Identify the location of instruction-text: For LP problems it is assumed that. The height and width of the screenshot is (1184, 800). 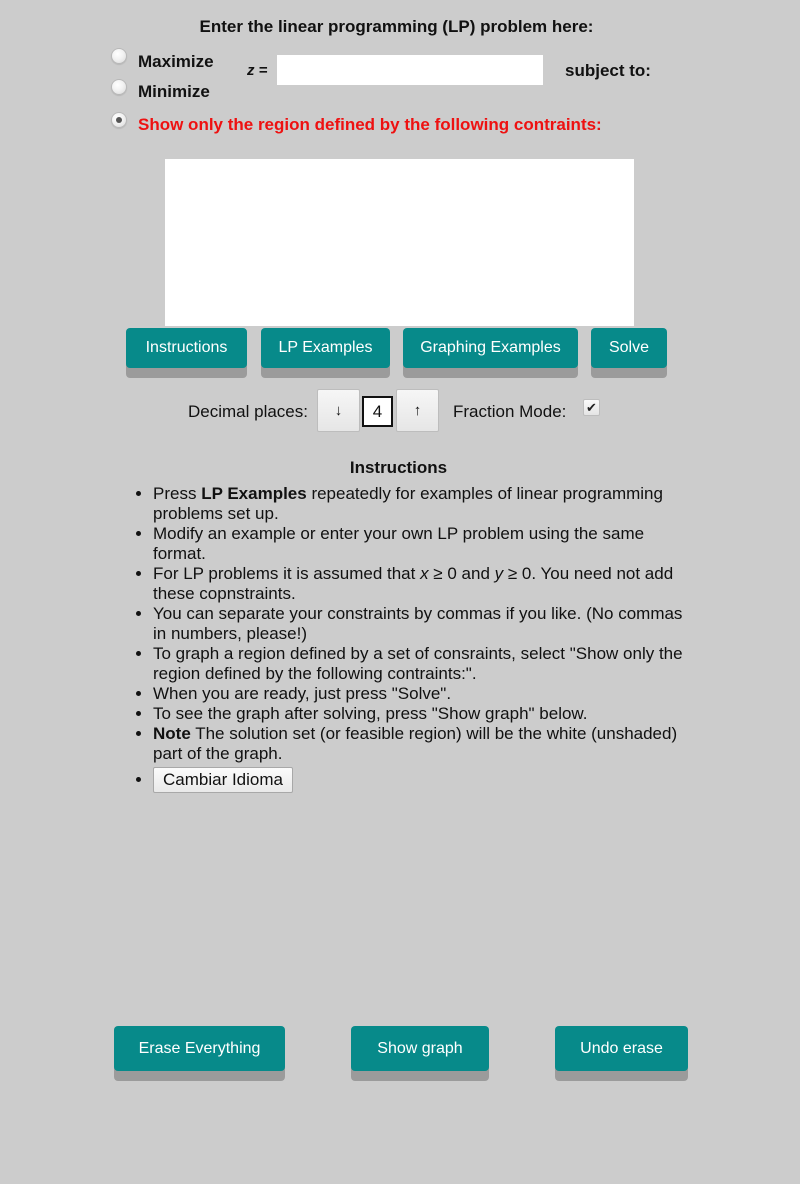
(287, 573).